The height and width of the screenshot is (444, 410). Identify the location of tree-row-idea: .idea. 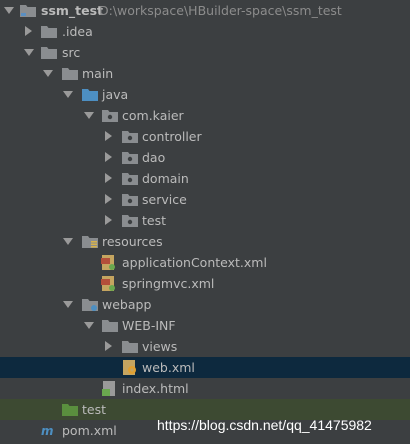
(205, 31).